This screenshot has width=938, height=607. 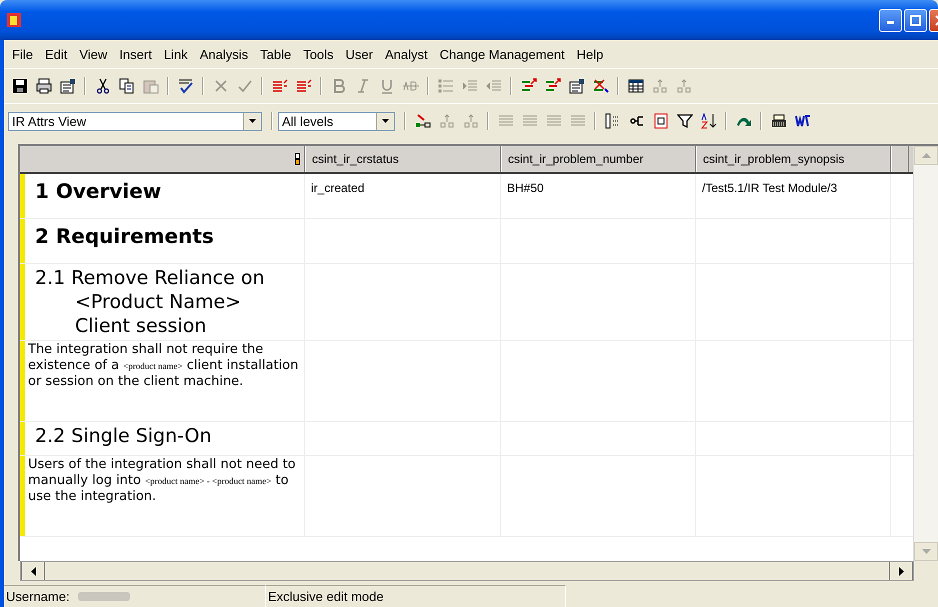 I want to click on menu-item: Link, so click(x=176, y=54).